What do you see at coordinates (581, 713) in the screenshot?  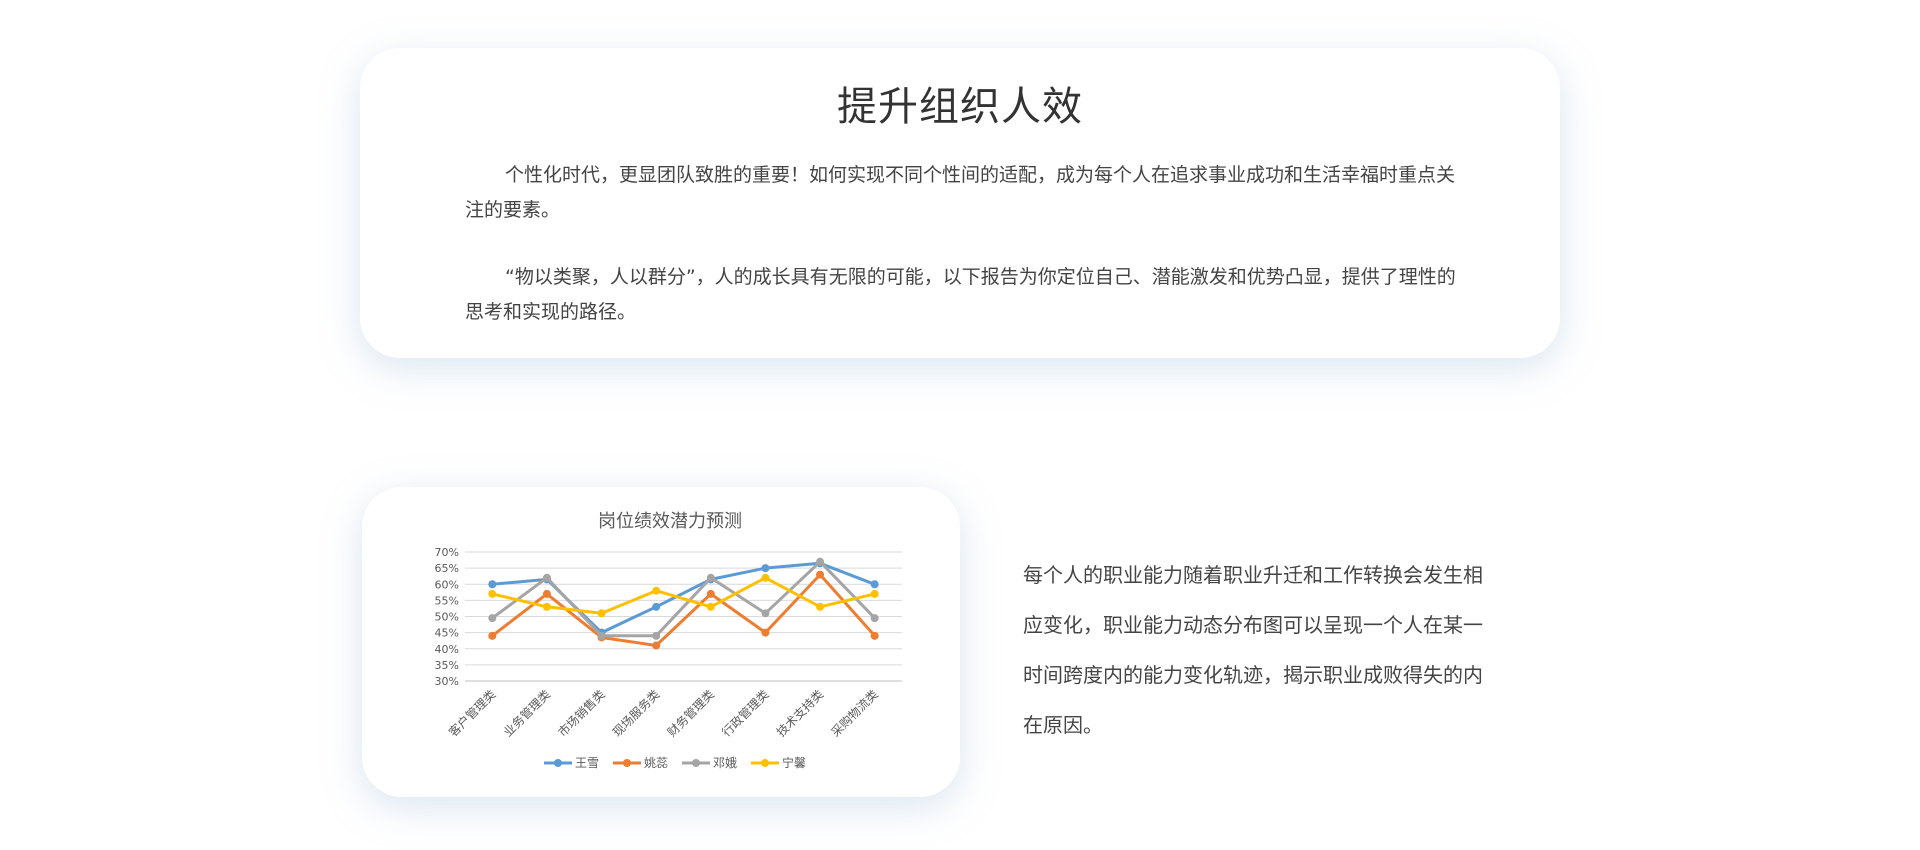 I see `x-category-label: 市场销售类` at bounding box center [581, 713].